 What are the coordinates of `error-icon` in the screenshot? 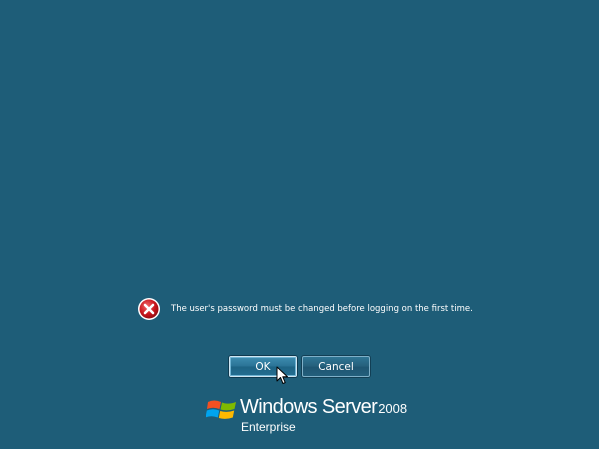 It's located at (149, 309).